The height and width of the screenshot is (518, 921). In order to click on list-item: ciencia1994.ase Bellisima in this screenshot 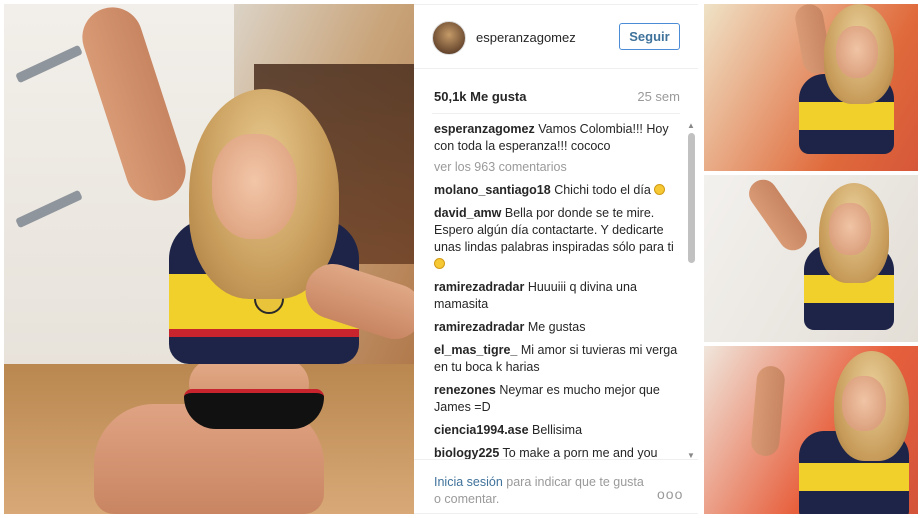, I will do `click(558, 430)`.